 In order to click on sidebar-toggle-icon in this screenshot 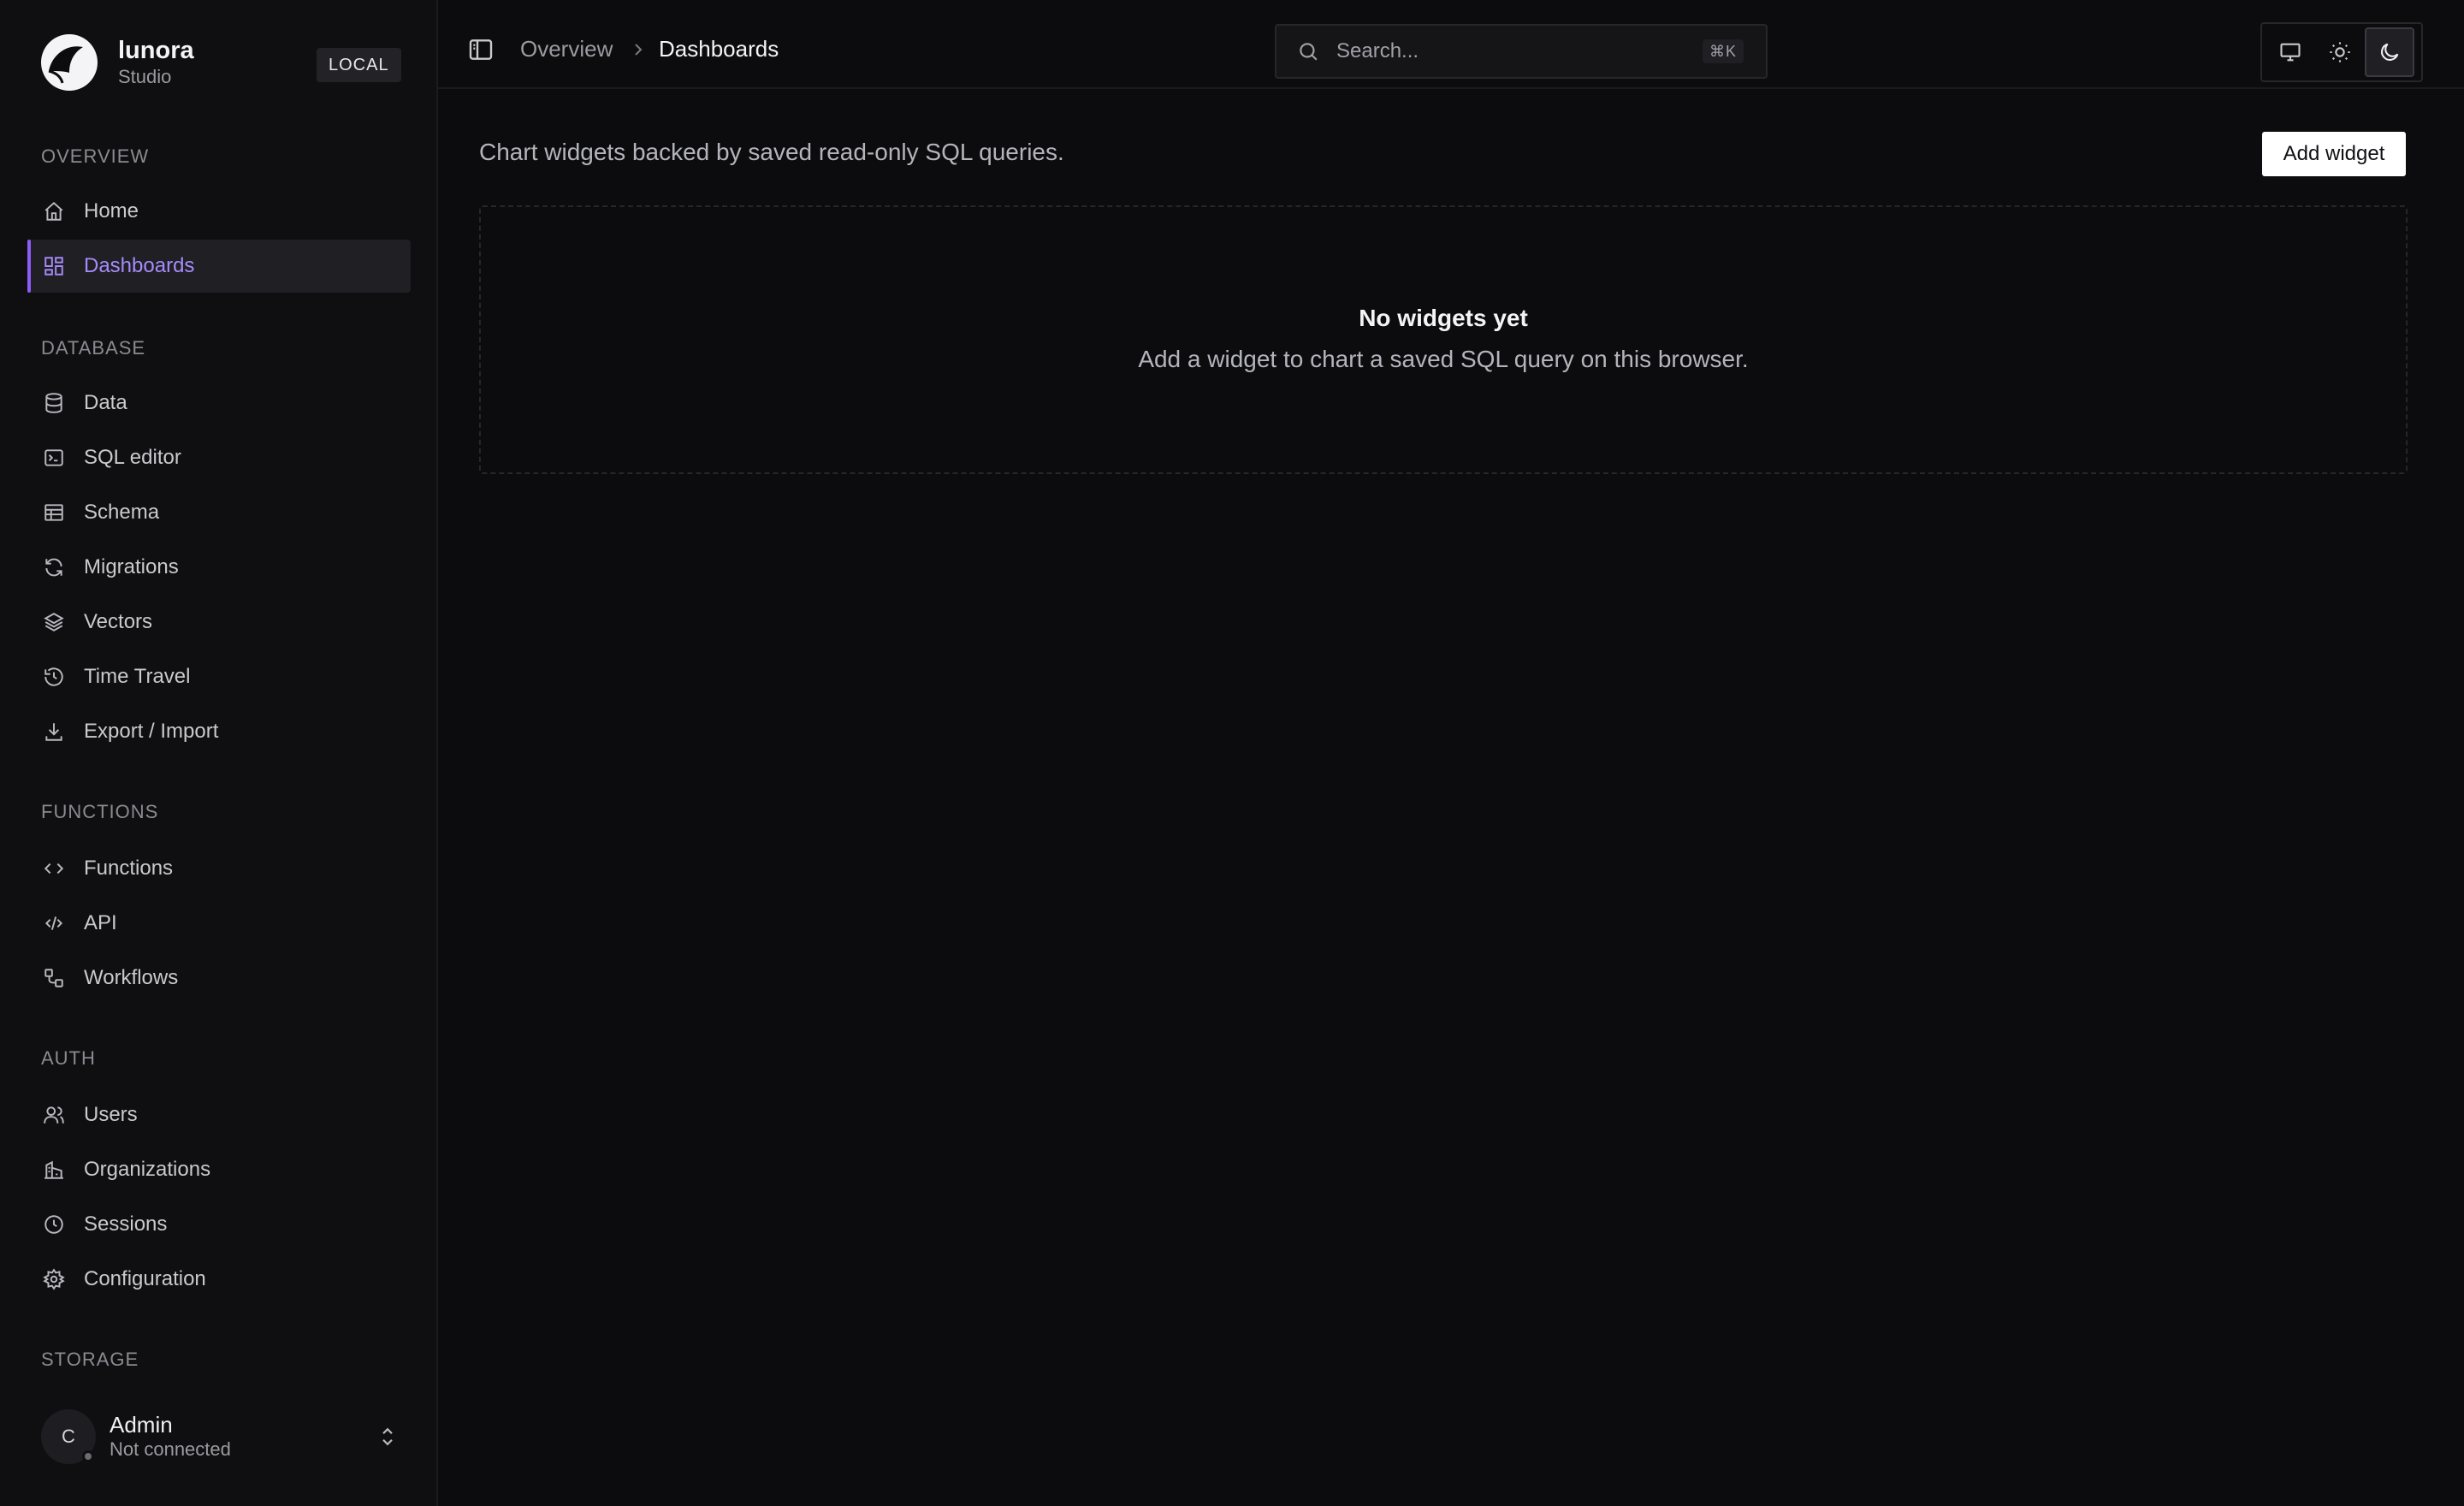, I will do `click(481, 50)`.